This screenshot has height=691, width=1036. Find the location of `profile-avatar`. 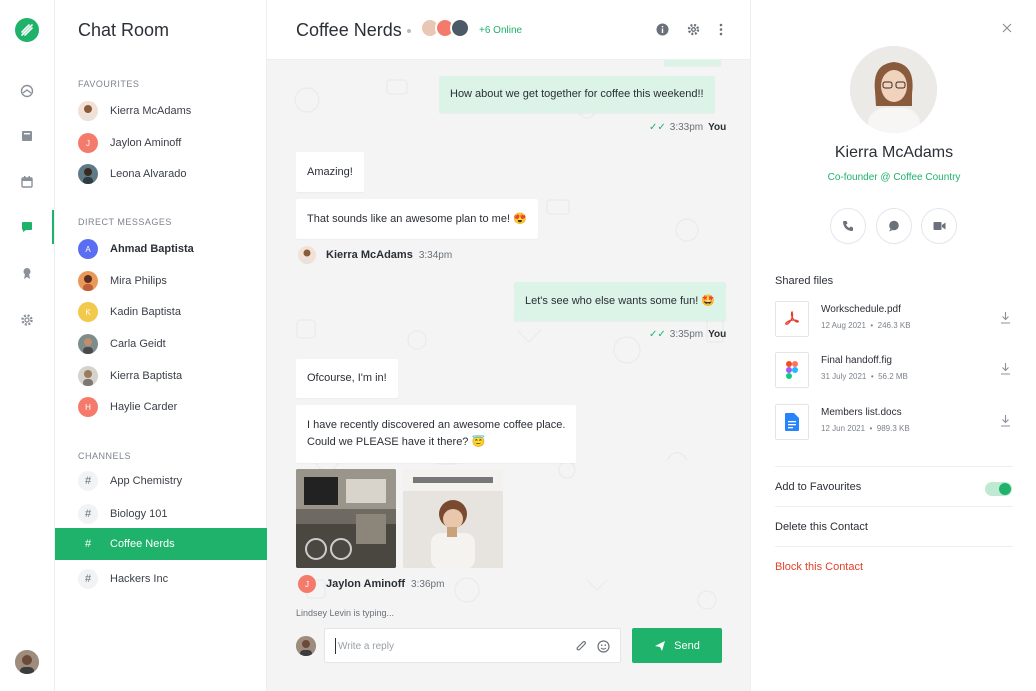

profile-avatar is located at coordinates (893, 89).